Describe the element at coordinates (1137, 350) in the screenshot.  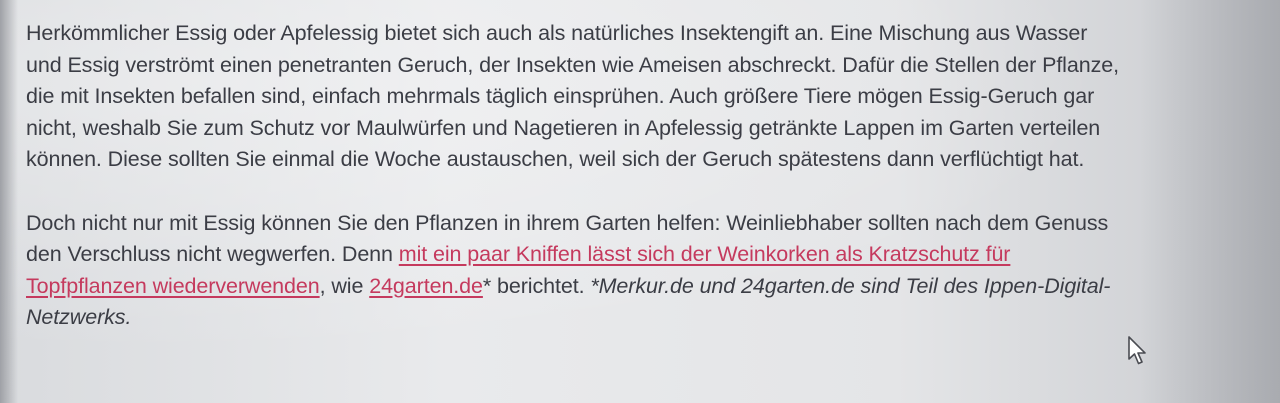
I see `mouse-pointer-icon` at that location.